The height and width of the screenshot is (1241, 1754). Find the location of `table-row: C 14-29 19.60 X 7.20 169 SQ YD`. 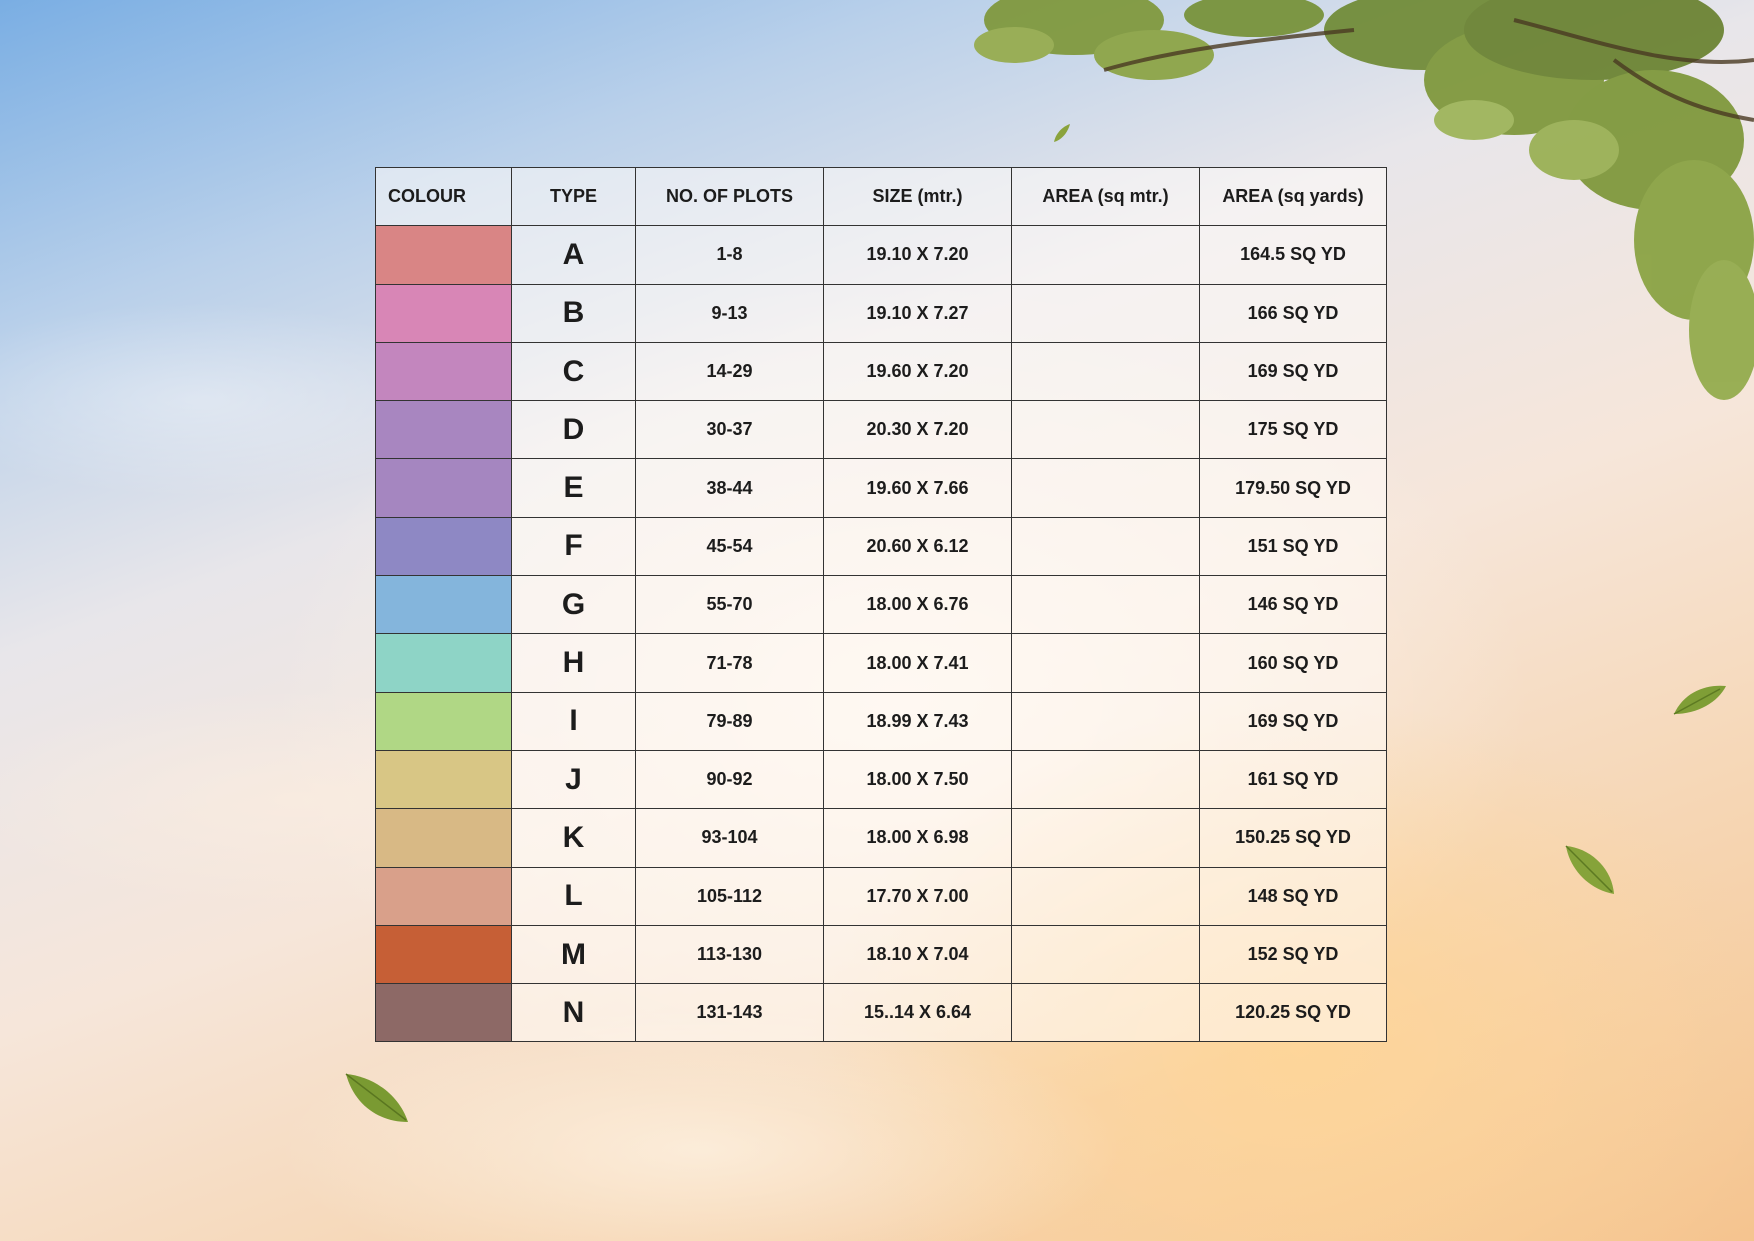

table-row: C 14-29 19.60 X 7.20 169 SQ YD is located at coordinates (881, 371).